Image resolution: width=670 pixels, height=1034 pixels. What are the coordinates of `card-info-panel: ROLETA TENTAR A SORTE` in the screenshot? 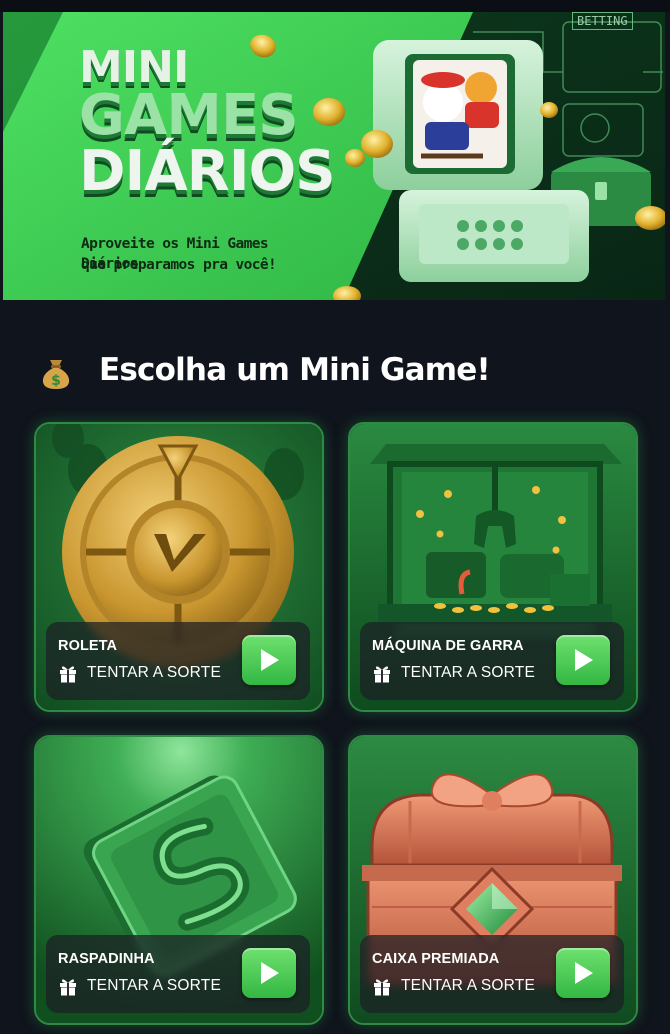 It's located at (178, 661).